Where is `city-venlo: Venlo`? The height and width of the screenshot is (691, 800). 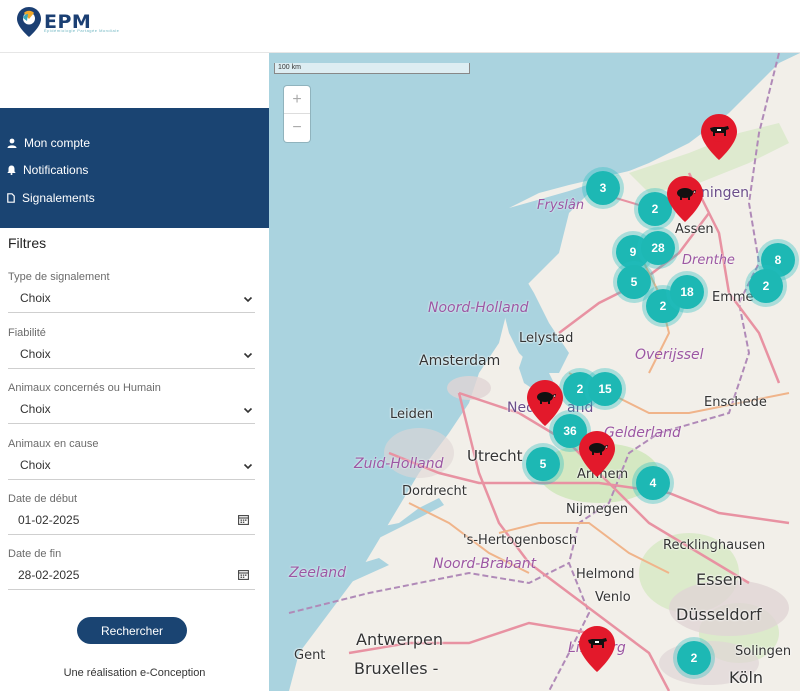
city-venlo: Venlo is located at coordinates (613, 597).